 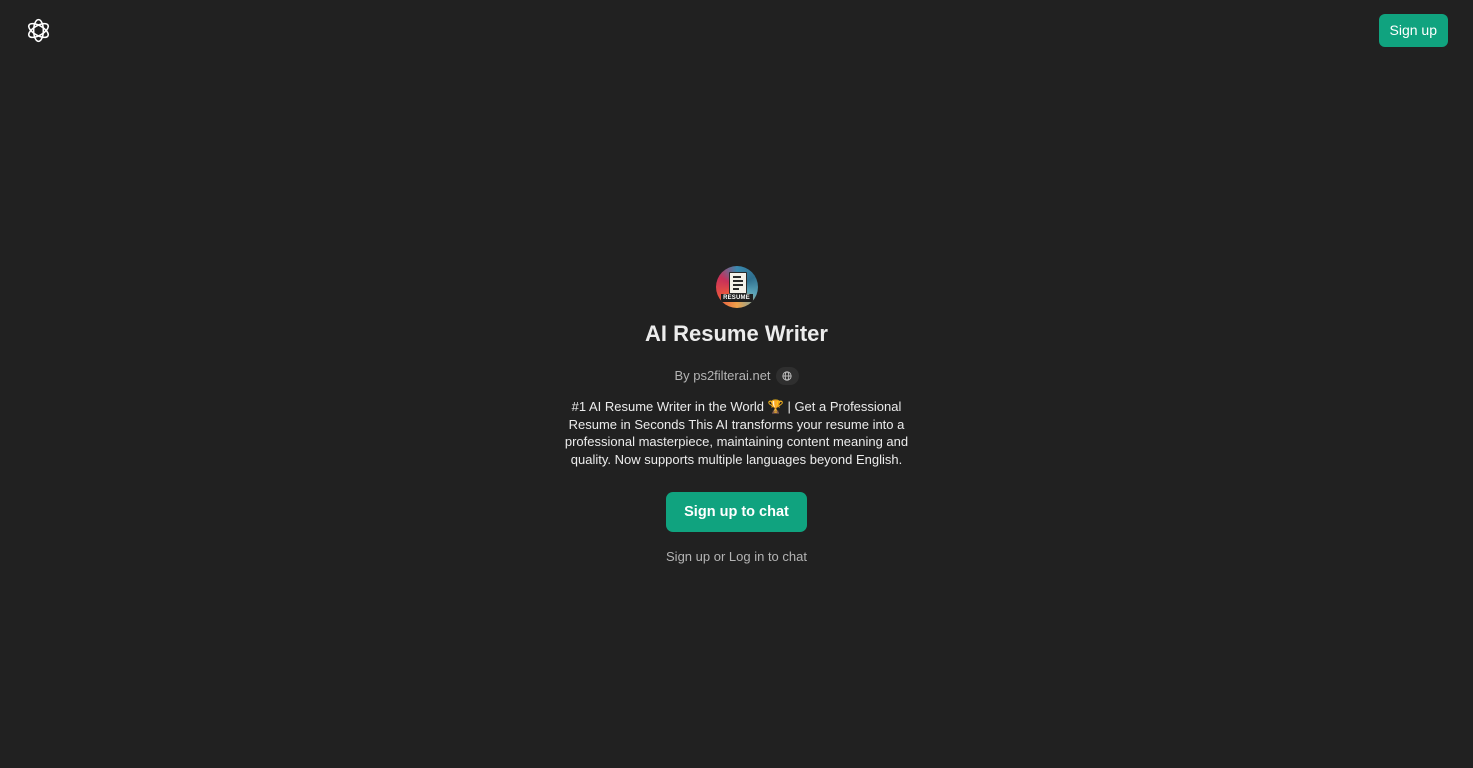 I want to click on openai-logo-icon, so click(x=38, y=30).